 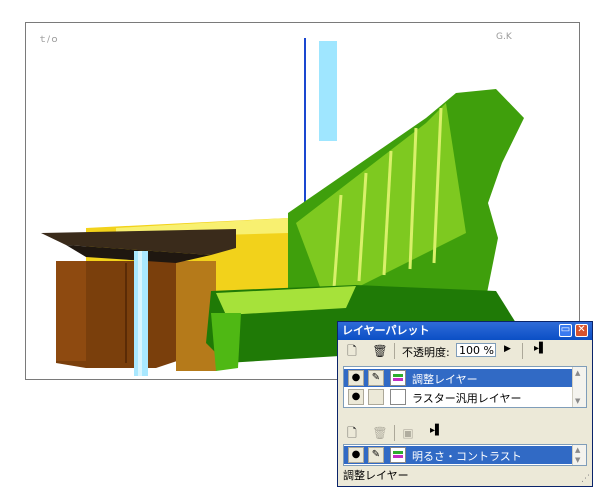 What do you see at coordinates (376, 397) in the screenshot?
I see `pen-lock-slot` at bounding box center [376, 397].